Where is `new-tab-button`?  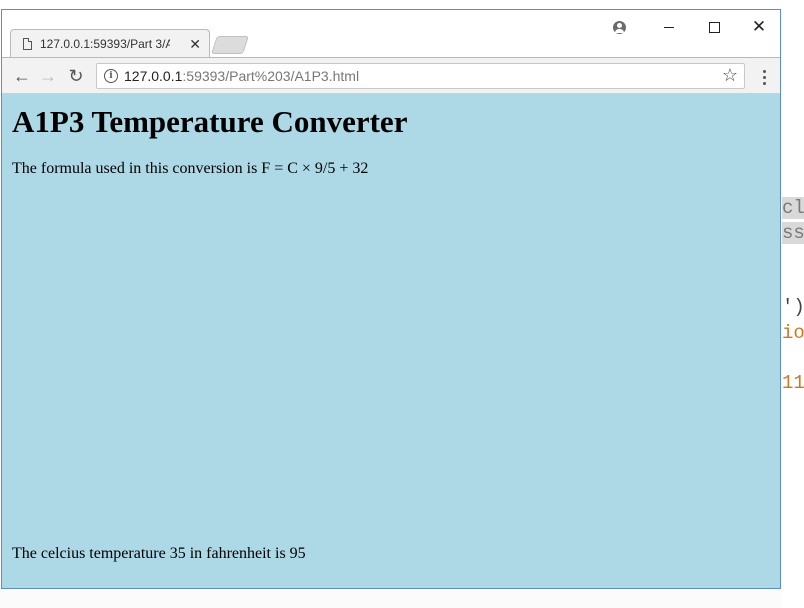
new-tab-button is located at coordinates (230, 45).